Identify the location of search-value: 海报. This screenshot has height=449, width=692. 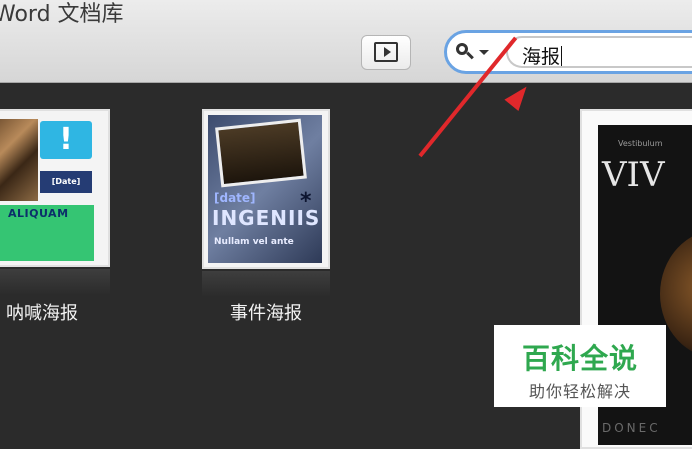
(541, 57).